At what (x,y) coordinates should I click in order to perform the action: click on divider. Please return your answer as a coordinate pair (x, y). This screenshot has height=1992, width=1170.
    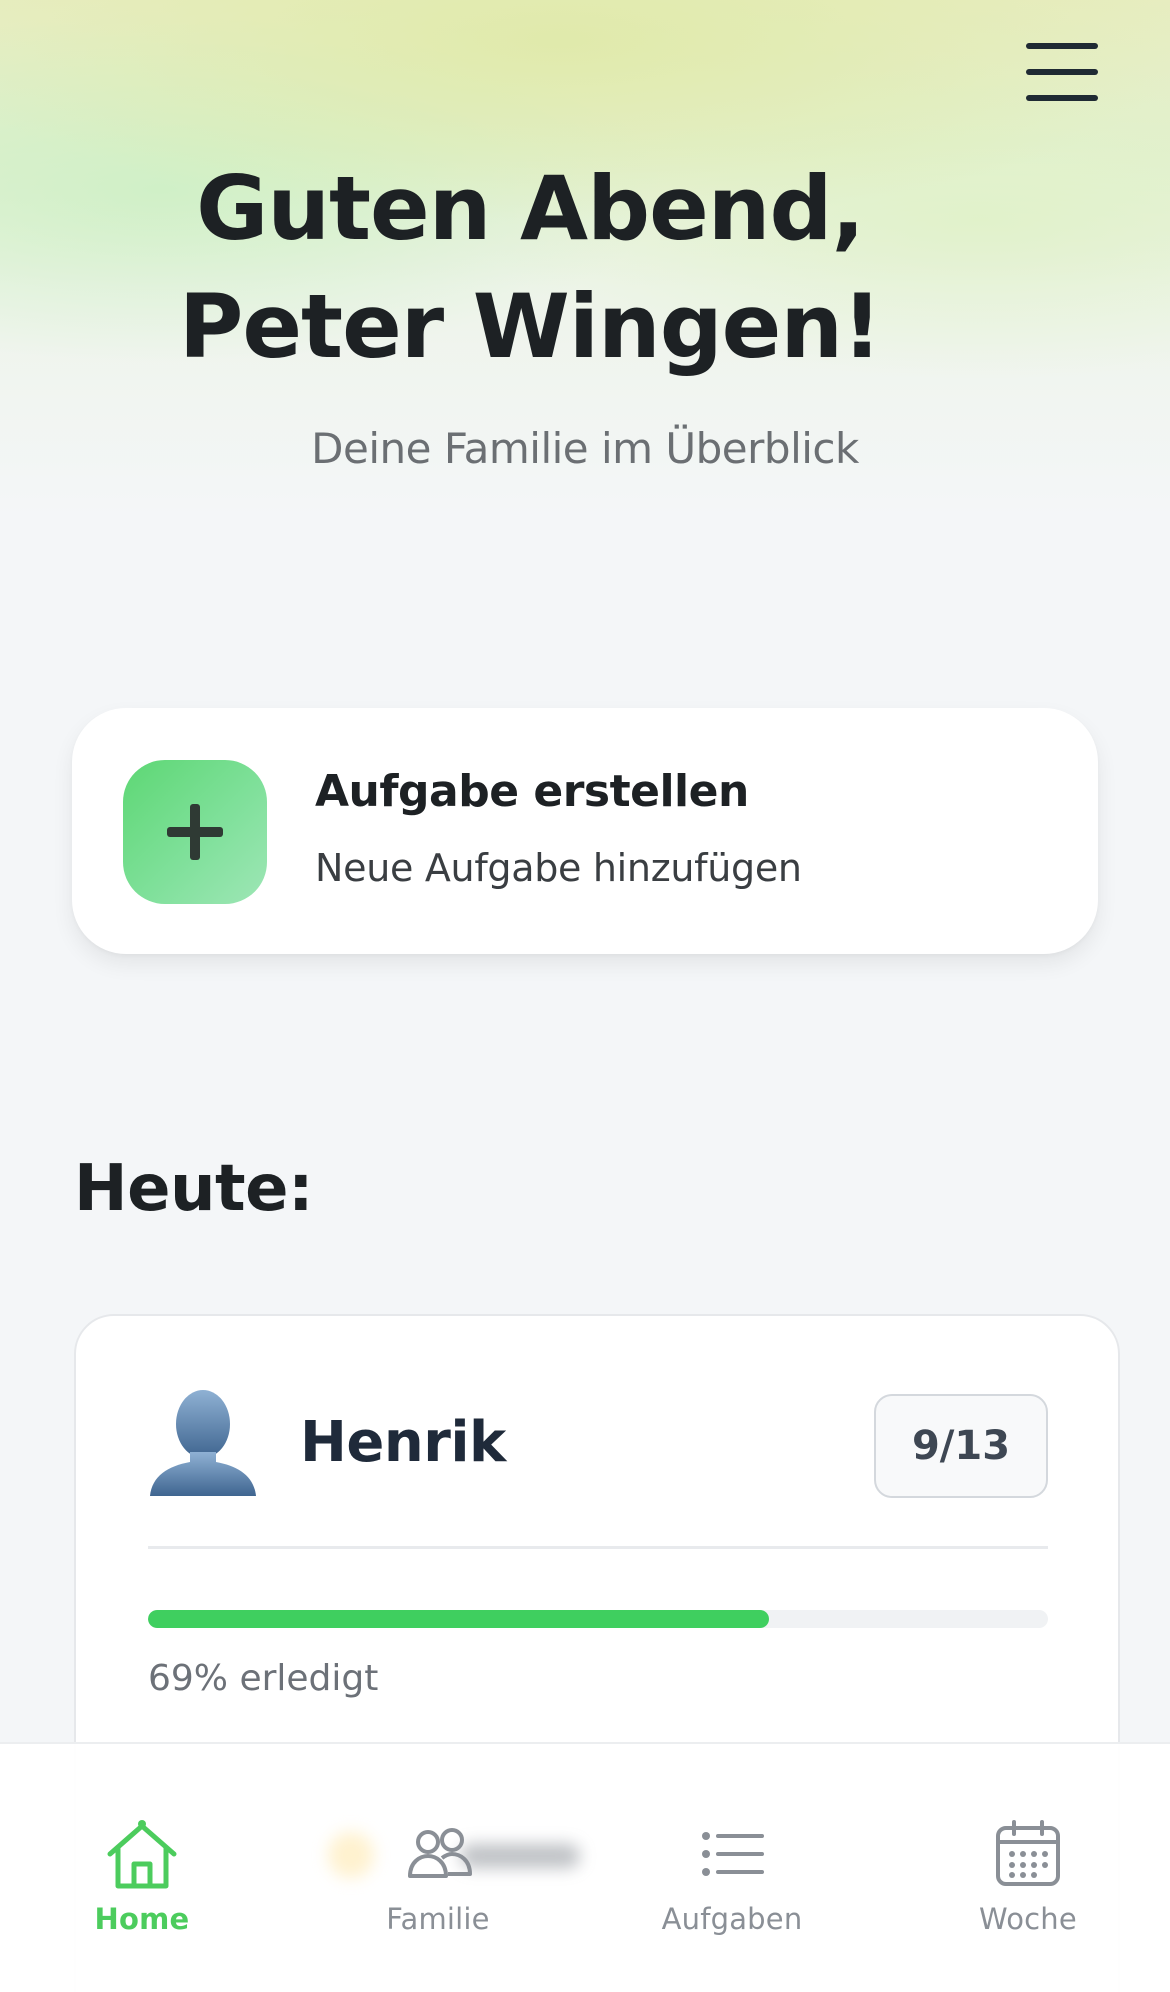
    Looking at the image, I should click on (598, 1547).